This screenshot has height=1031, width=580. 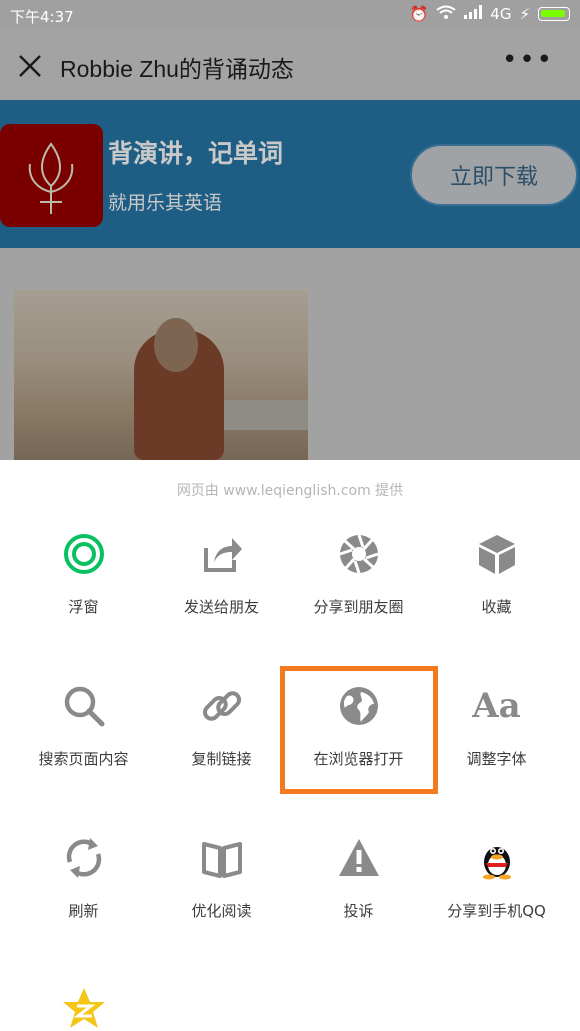 I want to click on book-icon, so click(x=221, y=860).